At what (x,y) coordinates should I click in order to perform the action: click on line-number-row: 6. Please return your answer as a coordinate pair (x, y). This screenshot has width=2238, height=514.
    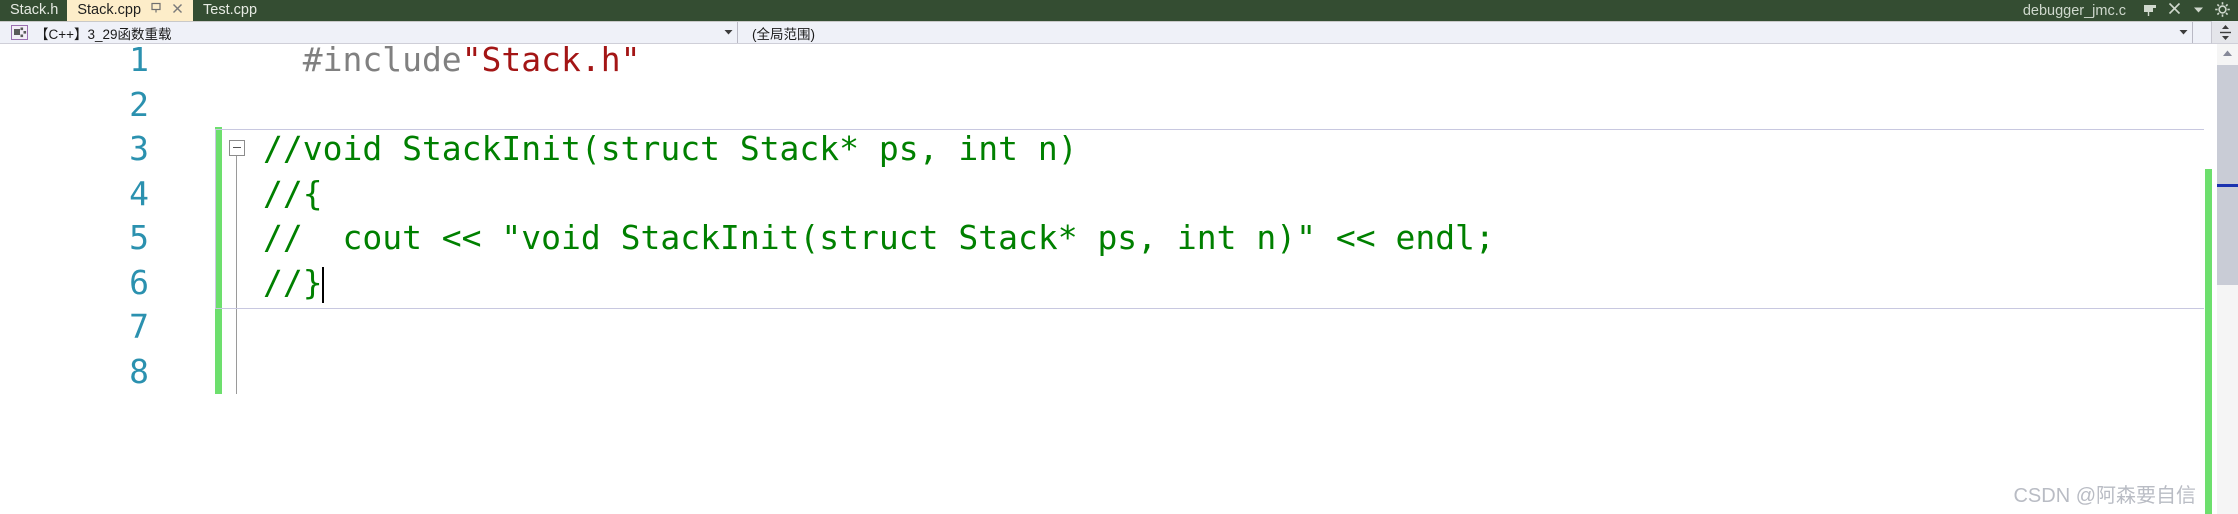
    Looking at the image, I should click on (107, 283).